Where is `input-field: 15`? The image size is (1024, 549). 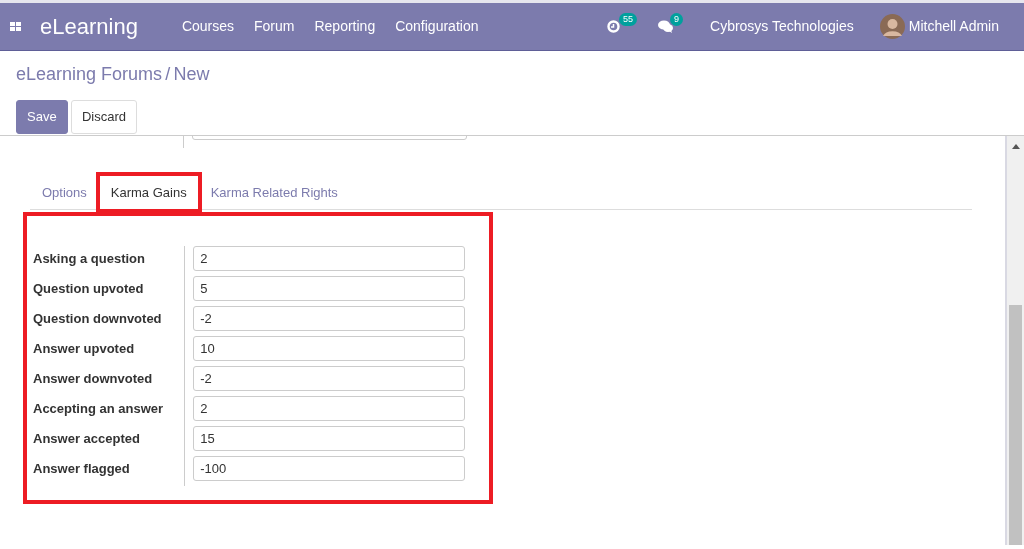
input-field: 15 is located at coordinates (329, 438).